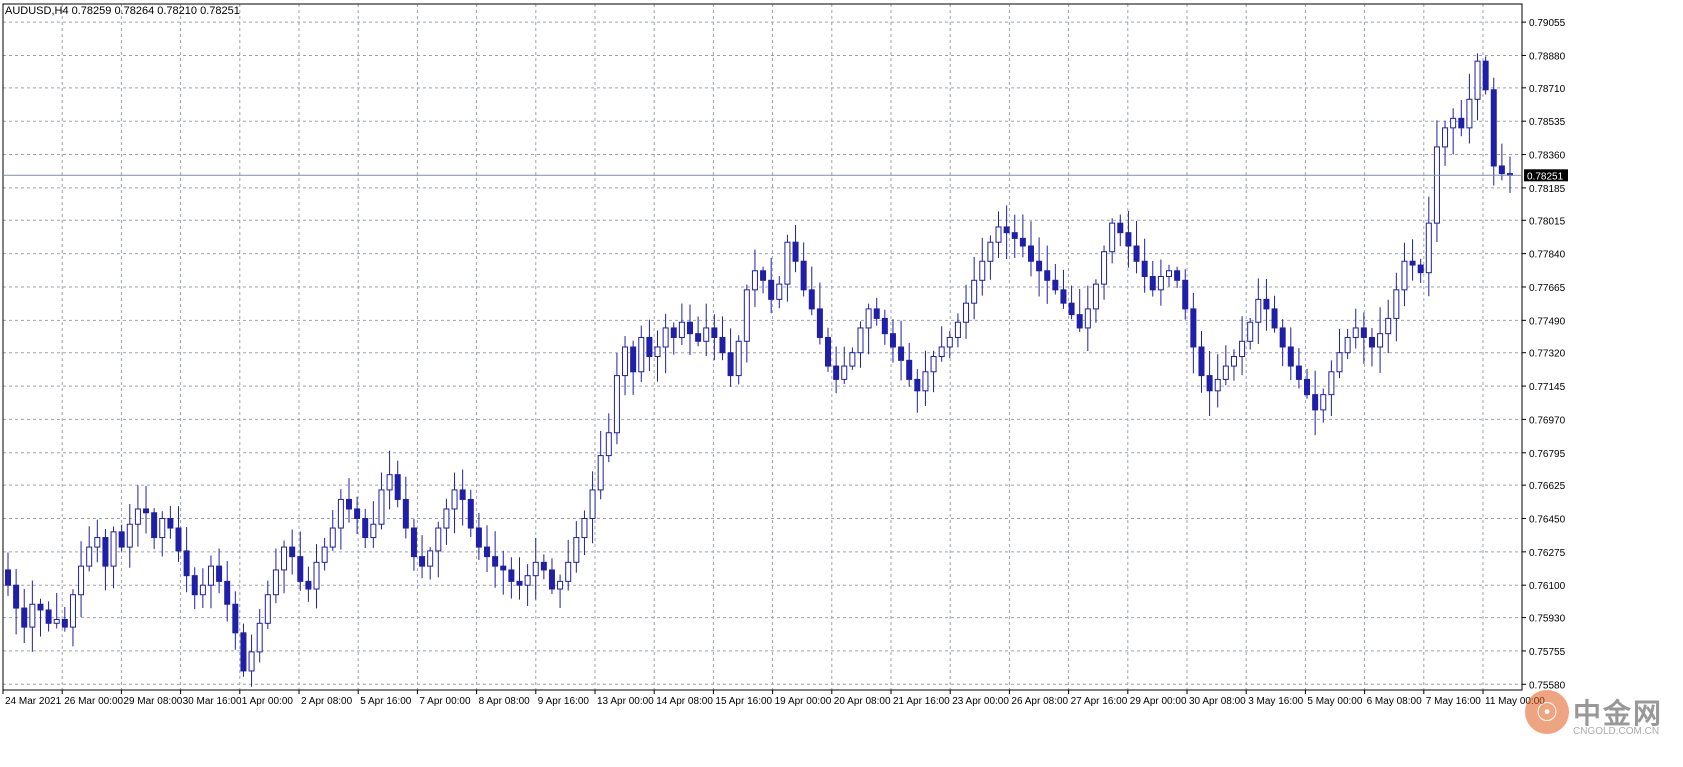 Image resolution: width=1683 pixels, height=767 pixels. What do you see at coordinates (684, 701) in the screenshot?
I see `x-tick-label: 14 Apr 08:00` at bounding box center [684, 701].